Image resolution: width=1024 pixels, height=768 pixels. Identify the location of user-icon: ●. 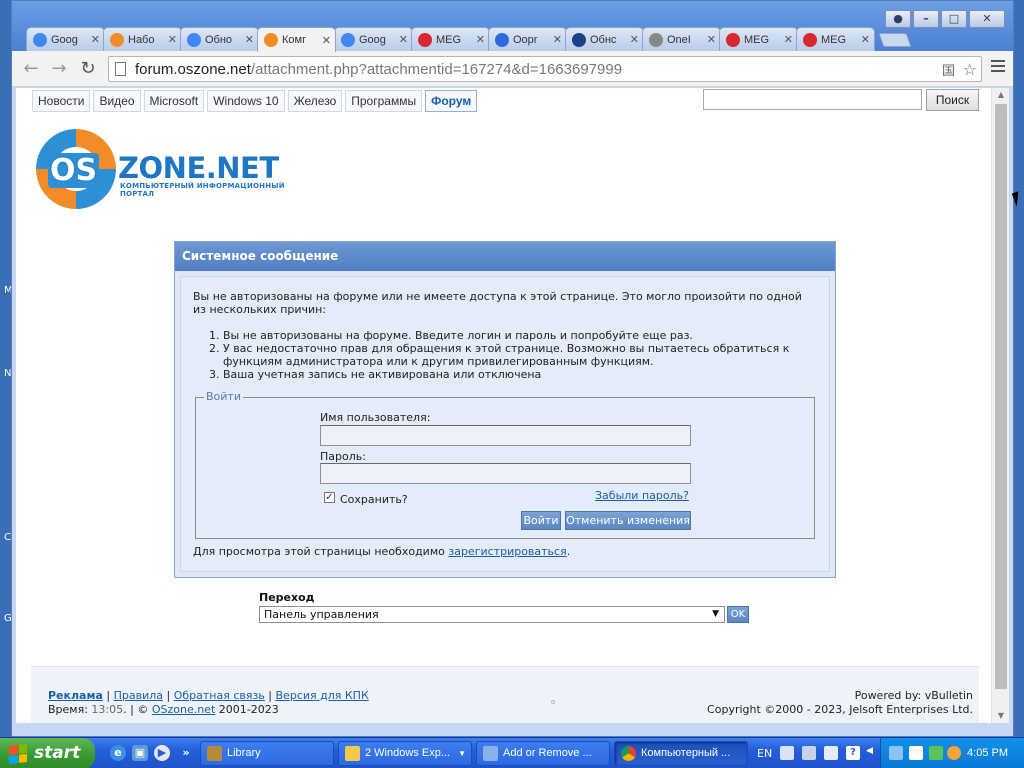
(898, 19).